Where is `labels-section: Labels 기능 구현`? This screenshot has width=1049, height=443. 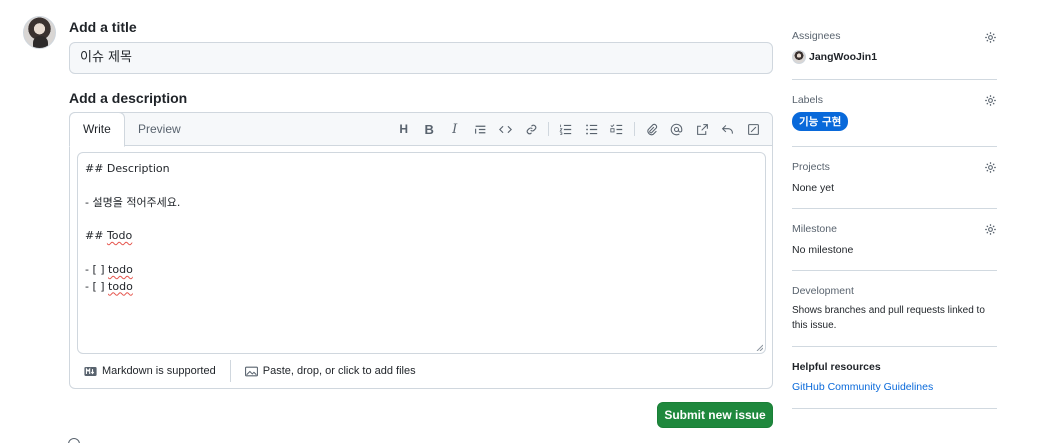
labels-section: Labels 기능 구현 is located at coordinates (894, 112).